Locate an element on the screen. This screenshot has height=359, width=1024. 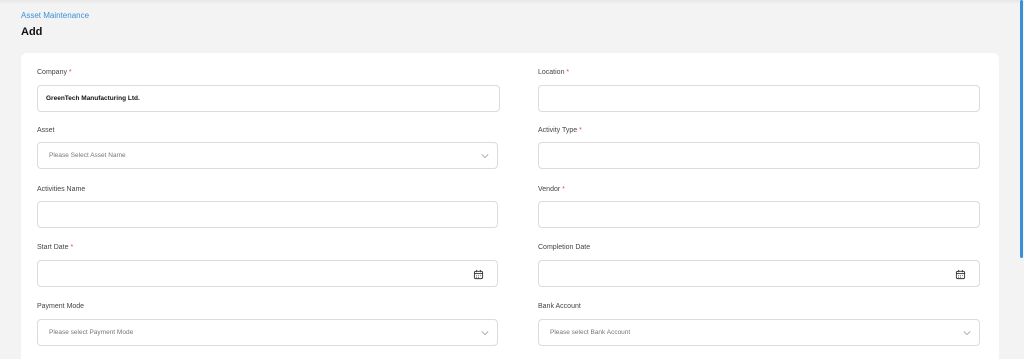
company-field: GreenTech Manufacturing Ltd. is located at coordinates (268, 98).